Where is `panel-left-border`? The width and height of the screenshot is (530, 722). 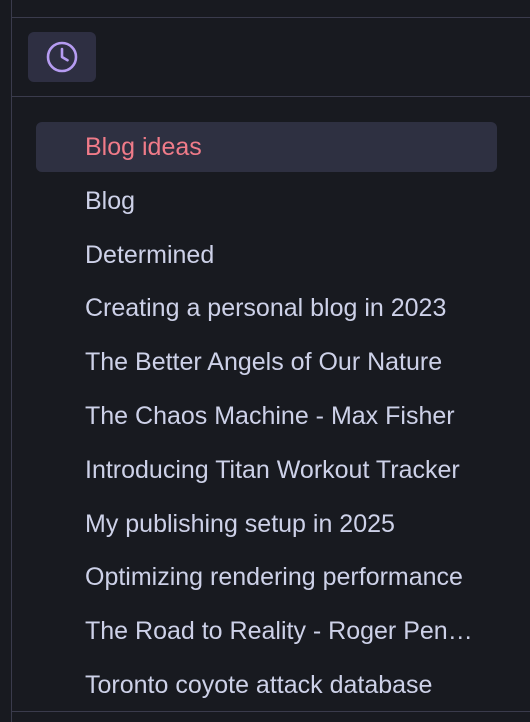 panel-left-border is located at coordinates (11, 361).